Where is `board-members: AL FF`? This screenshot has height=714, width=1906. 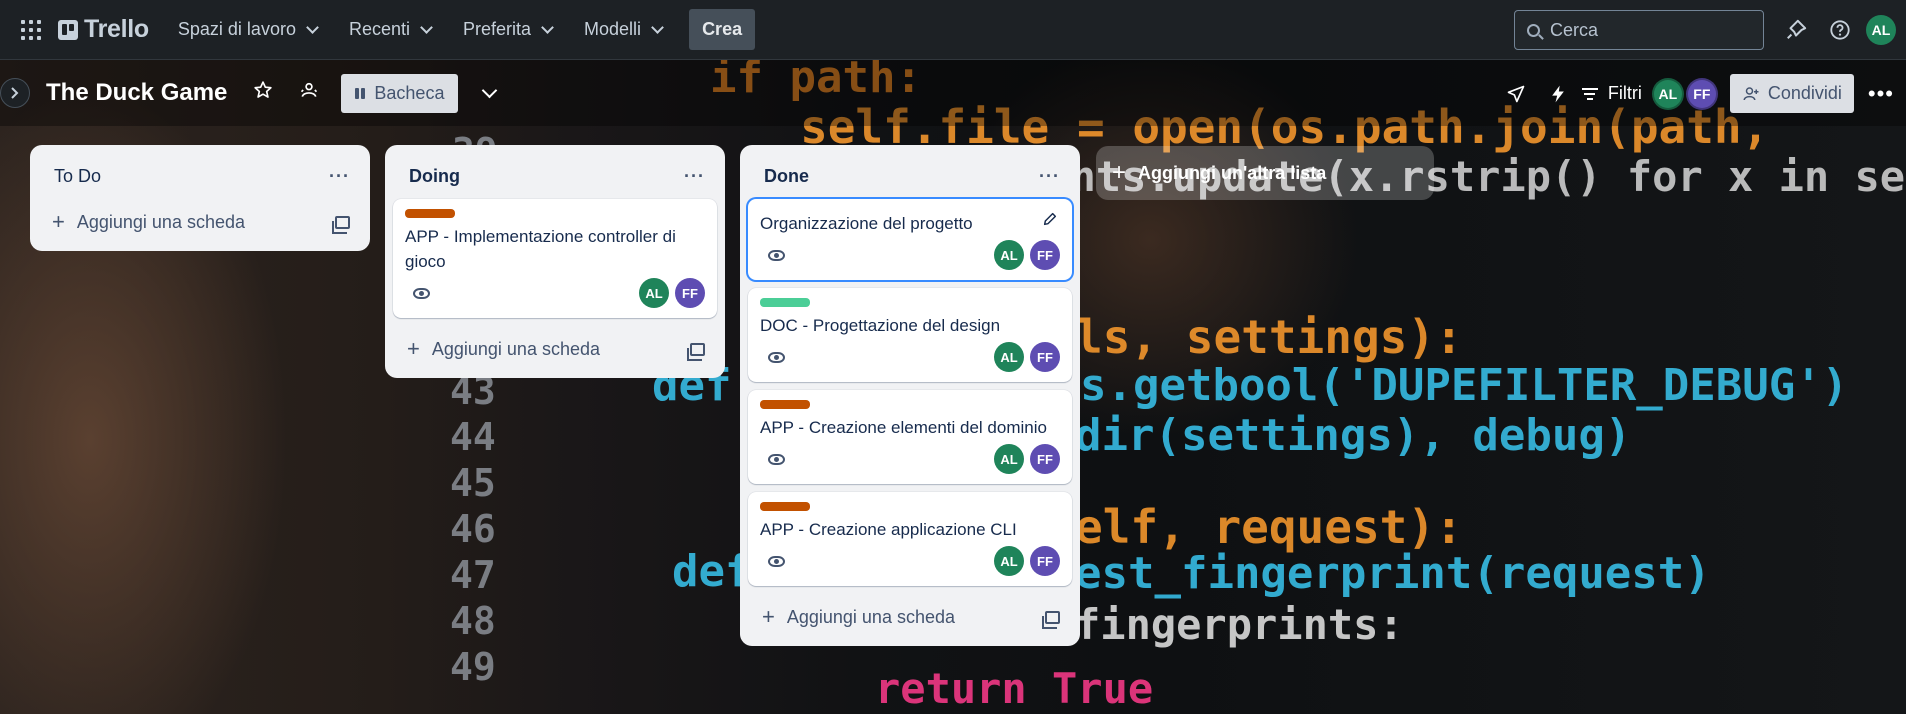 board-members: AL FF is located at coordinates (1685, 93).